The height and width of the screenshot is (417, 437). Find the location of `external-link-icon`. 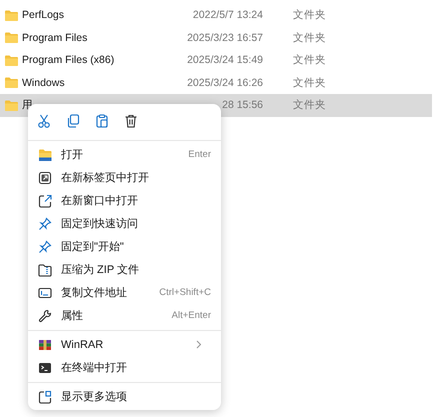

external-link-icon is located at coordinates (45, 201).